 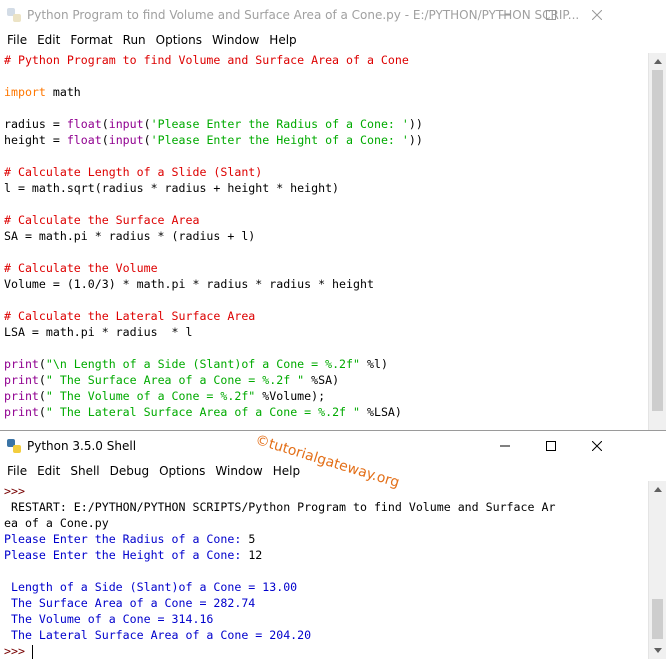 I want to click on code-line: The Surface Area of a Cone = 282.74, so click(x=129, y=603).